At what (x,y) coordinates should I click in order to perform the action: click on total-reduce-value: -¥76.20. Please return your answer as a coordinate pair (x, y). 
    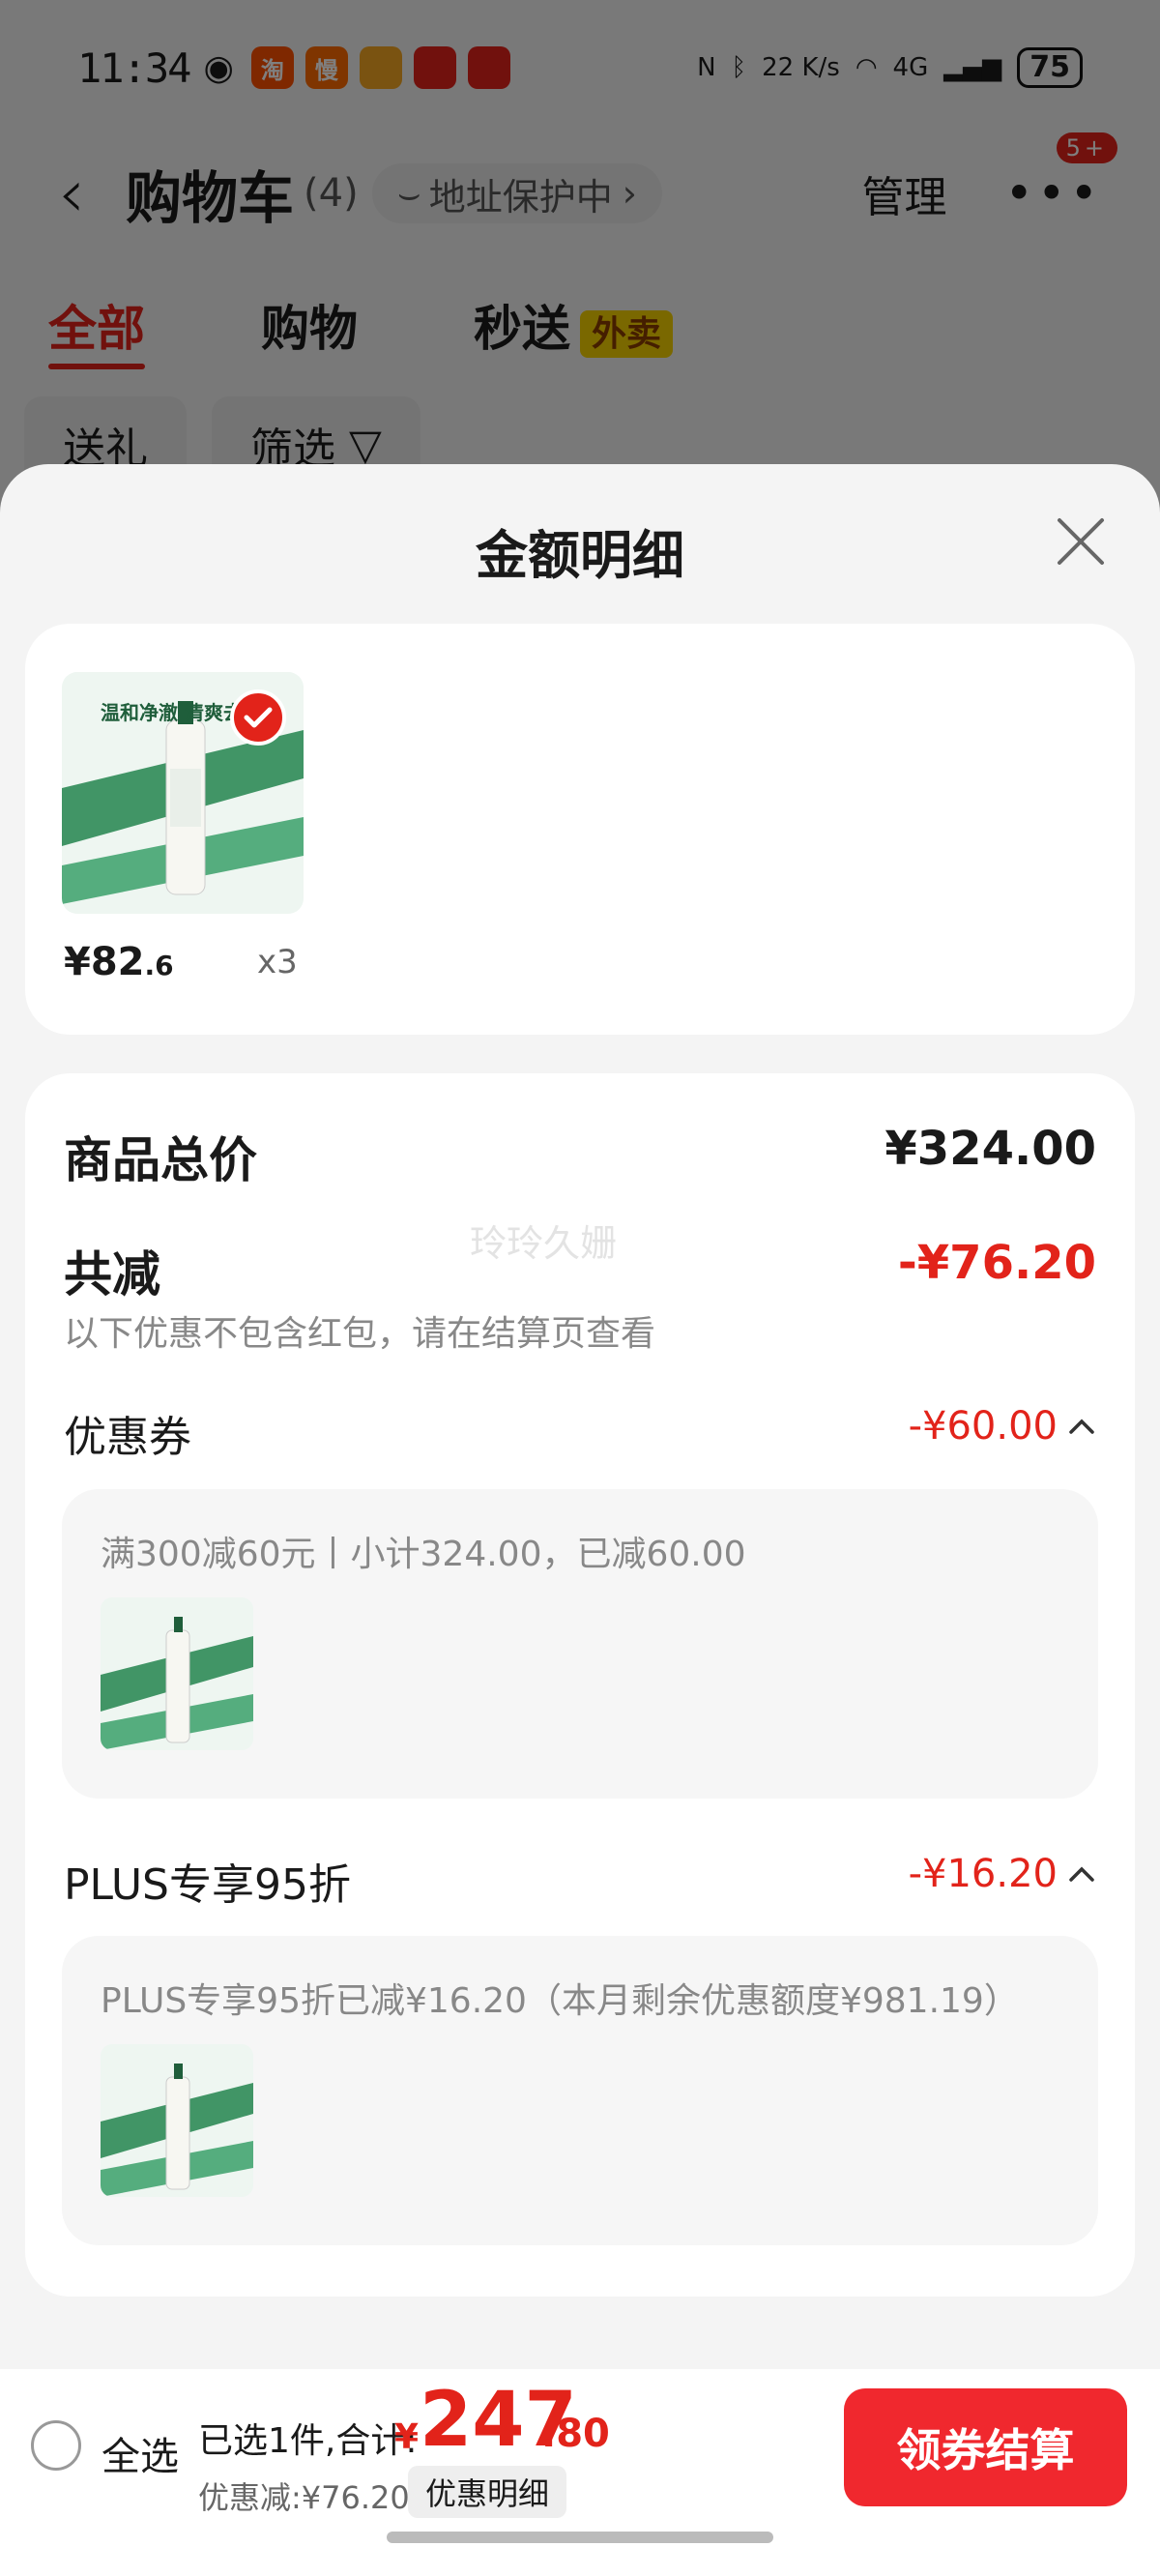
    Looking at the image, I should click on (996, 1263).